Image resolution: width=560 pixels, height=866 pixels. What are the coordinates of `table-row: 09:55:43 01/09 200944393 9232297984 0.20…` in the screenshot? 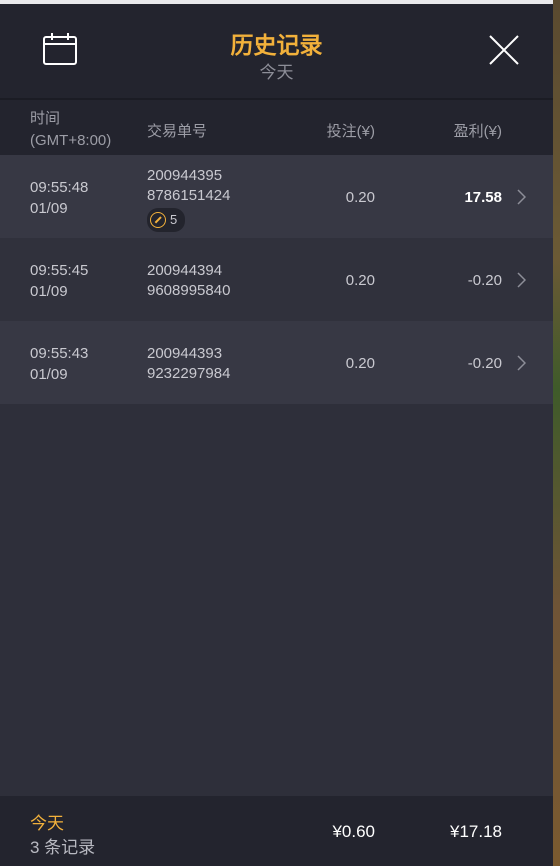 It's located at (276, 362).